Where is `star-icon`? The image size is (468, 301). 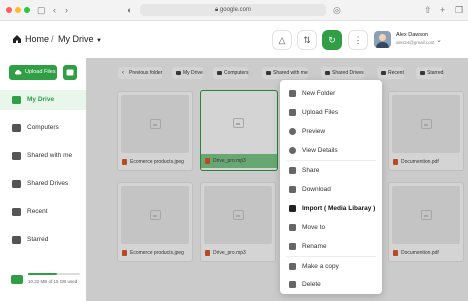
star-icon is located at coordinates (16, 240).